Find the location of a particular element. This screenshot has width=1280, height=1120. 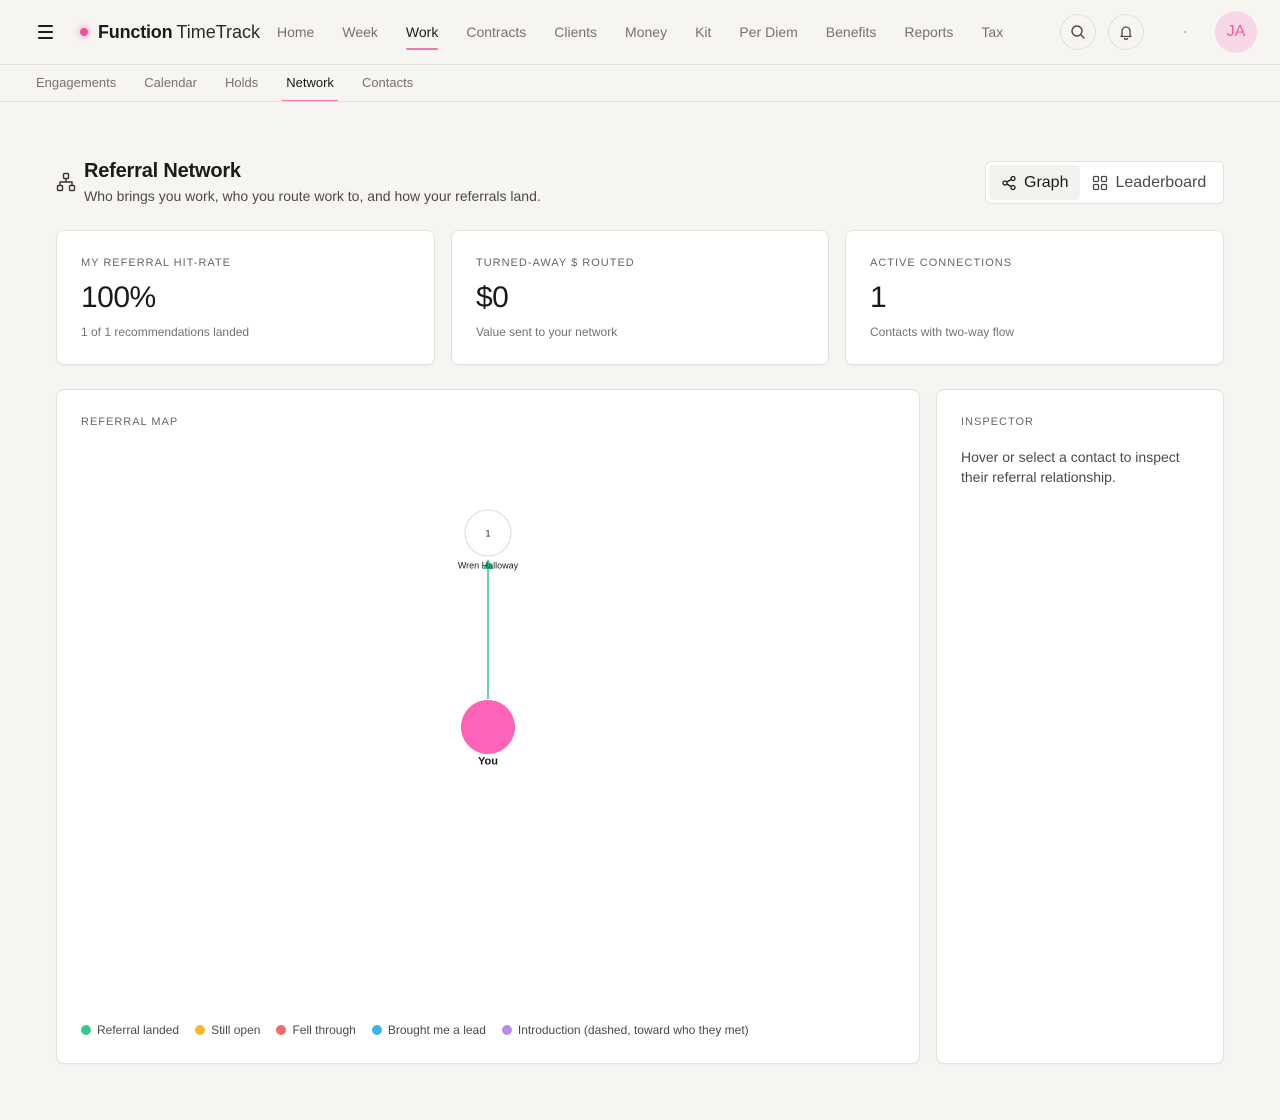

brand-logo: Function TimeTrack is located at coordinates (170, 32).